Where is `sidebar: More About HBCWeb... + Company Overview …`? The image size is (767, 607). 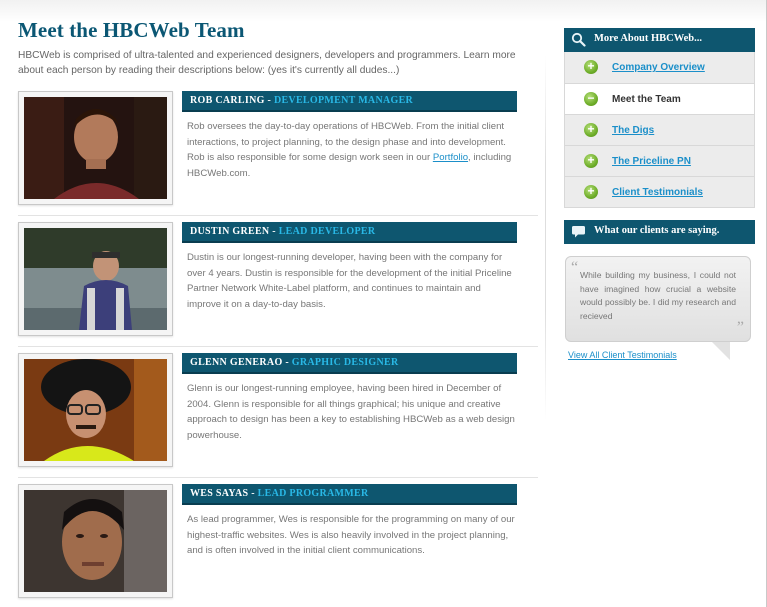
sidebar: More About HBCWeb... + Company Overview … is located at coordinates (659, 194).